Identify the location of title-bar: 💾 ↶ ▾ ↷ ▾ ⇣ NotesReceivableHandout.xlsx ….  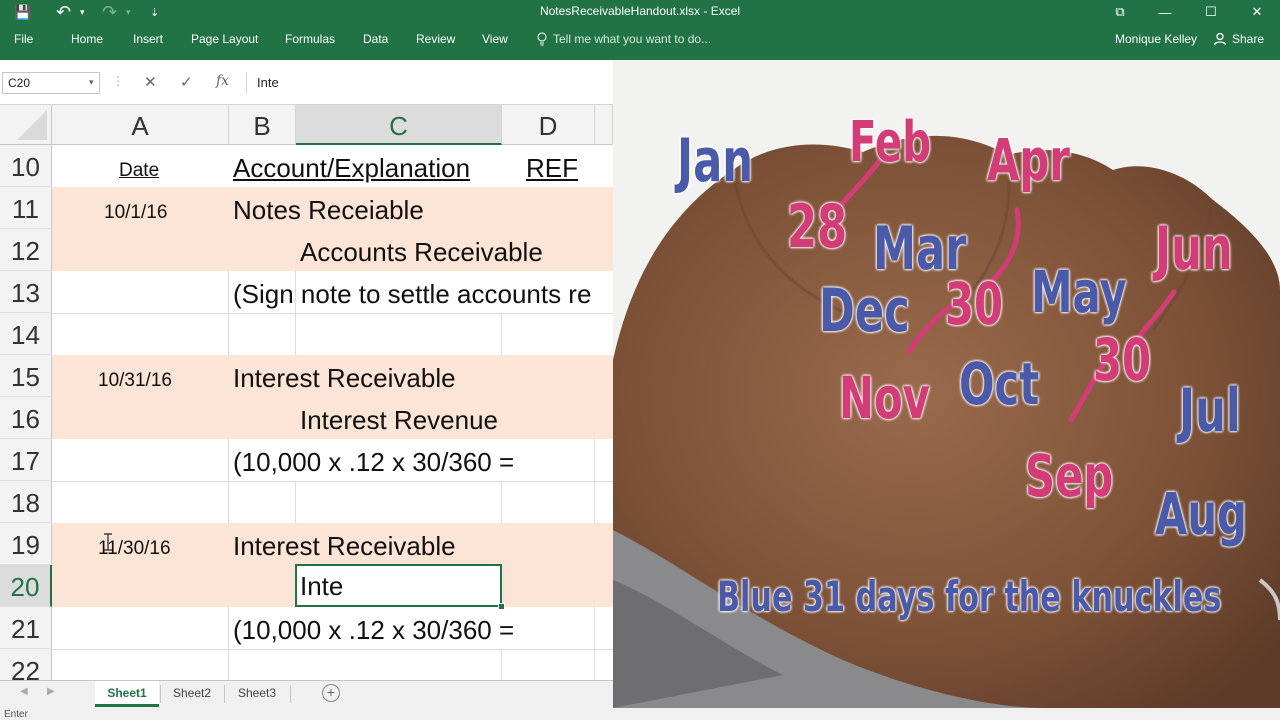
(640, 30).